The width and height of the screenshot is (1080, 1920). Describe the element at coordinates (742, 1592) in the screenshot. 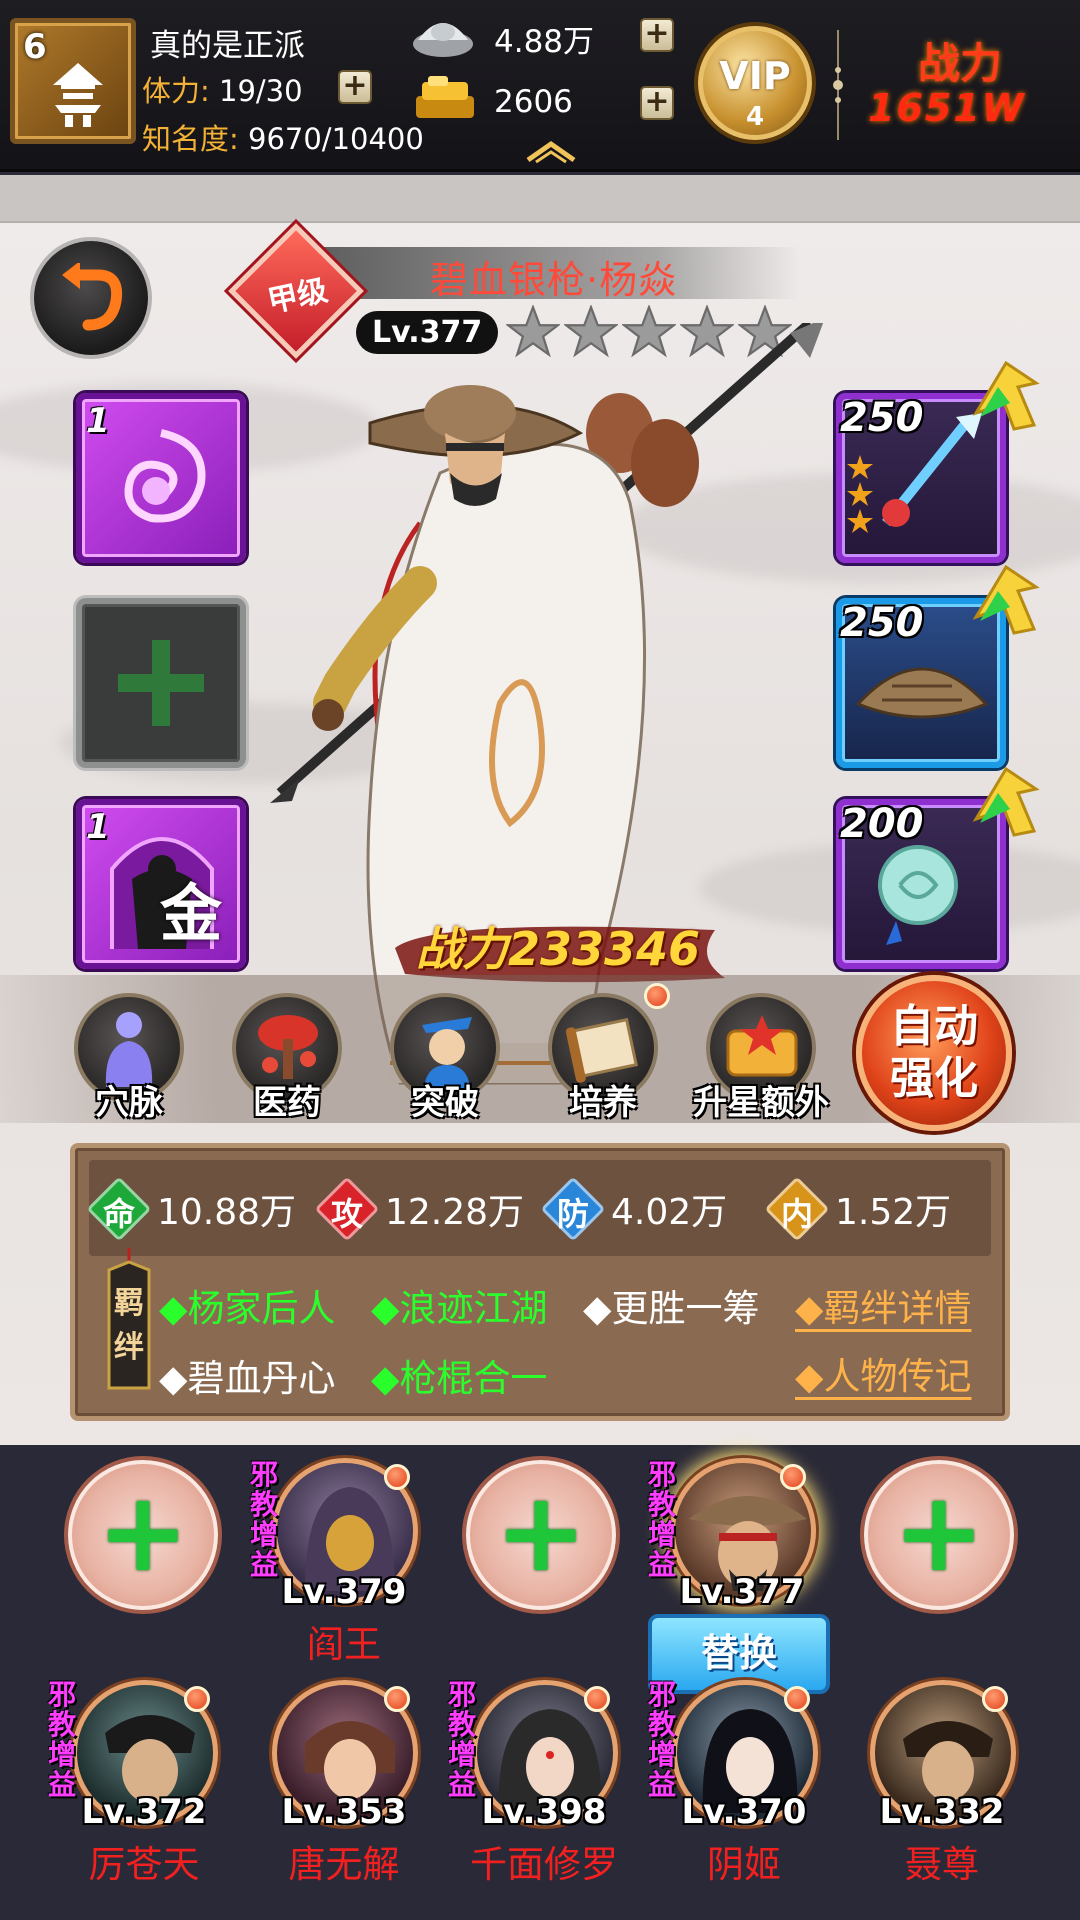

I see `lineup-level: Lv.377` at that location.